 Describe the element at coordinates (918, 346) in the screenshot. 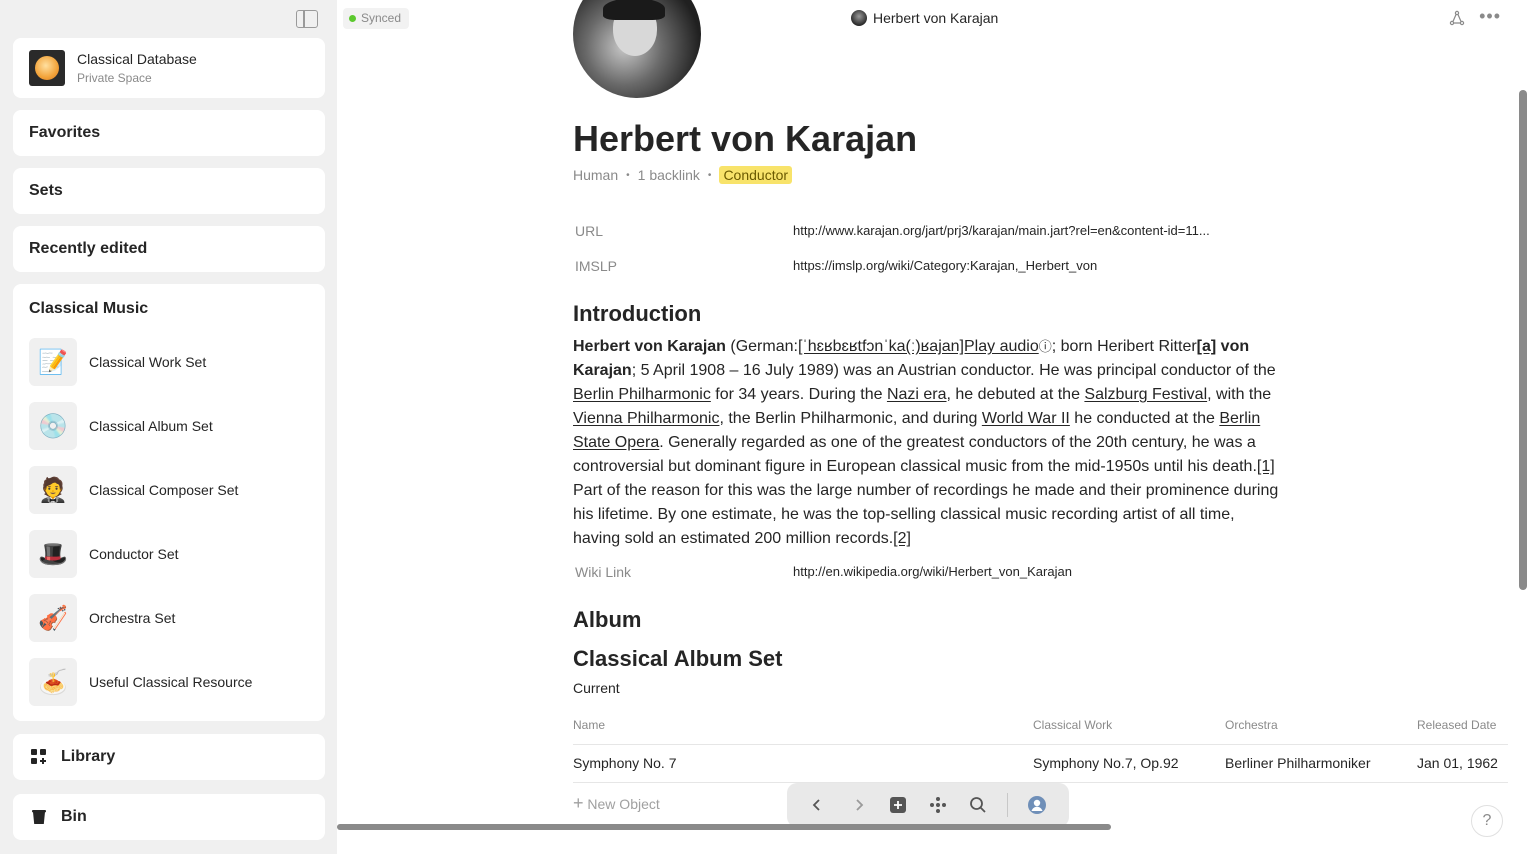

I see `ipa-link: [ˈhɛʁbɛʁtfɔnˈka(ː)ʁajan]Play audio` at that location.